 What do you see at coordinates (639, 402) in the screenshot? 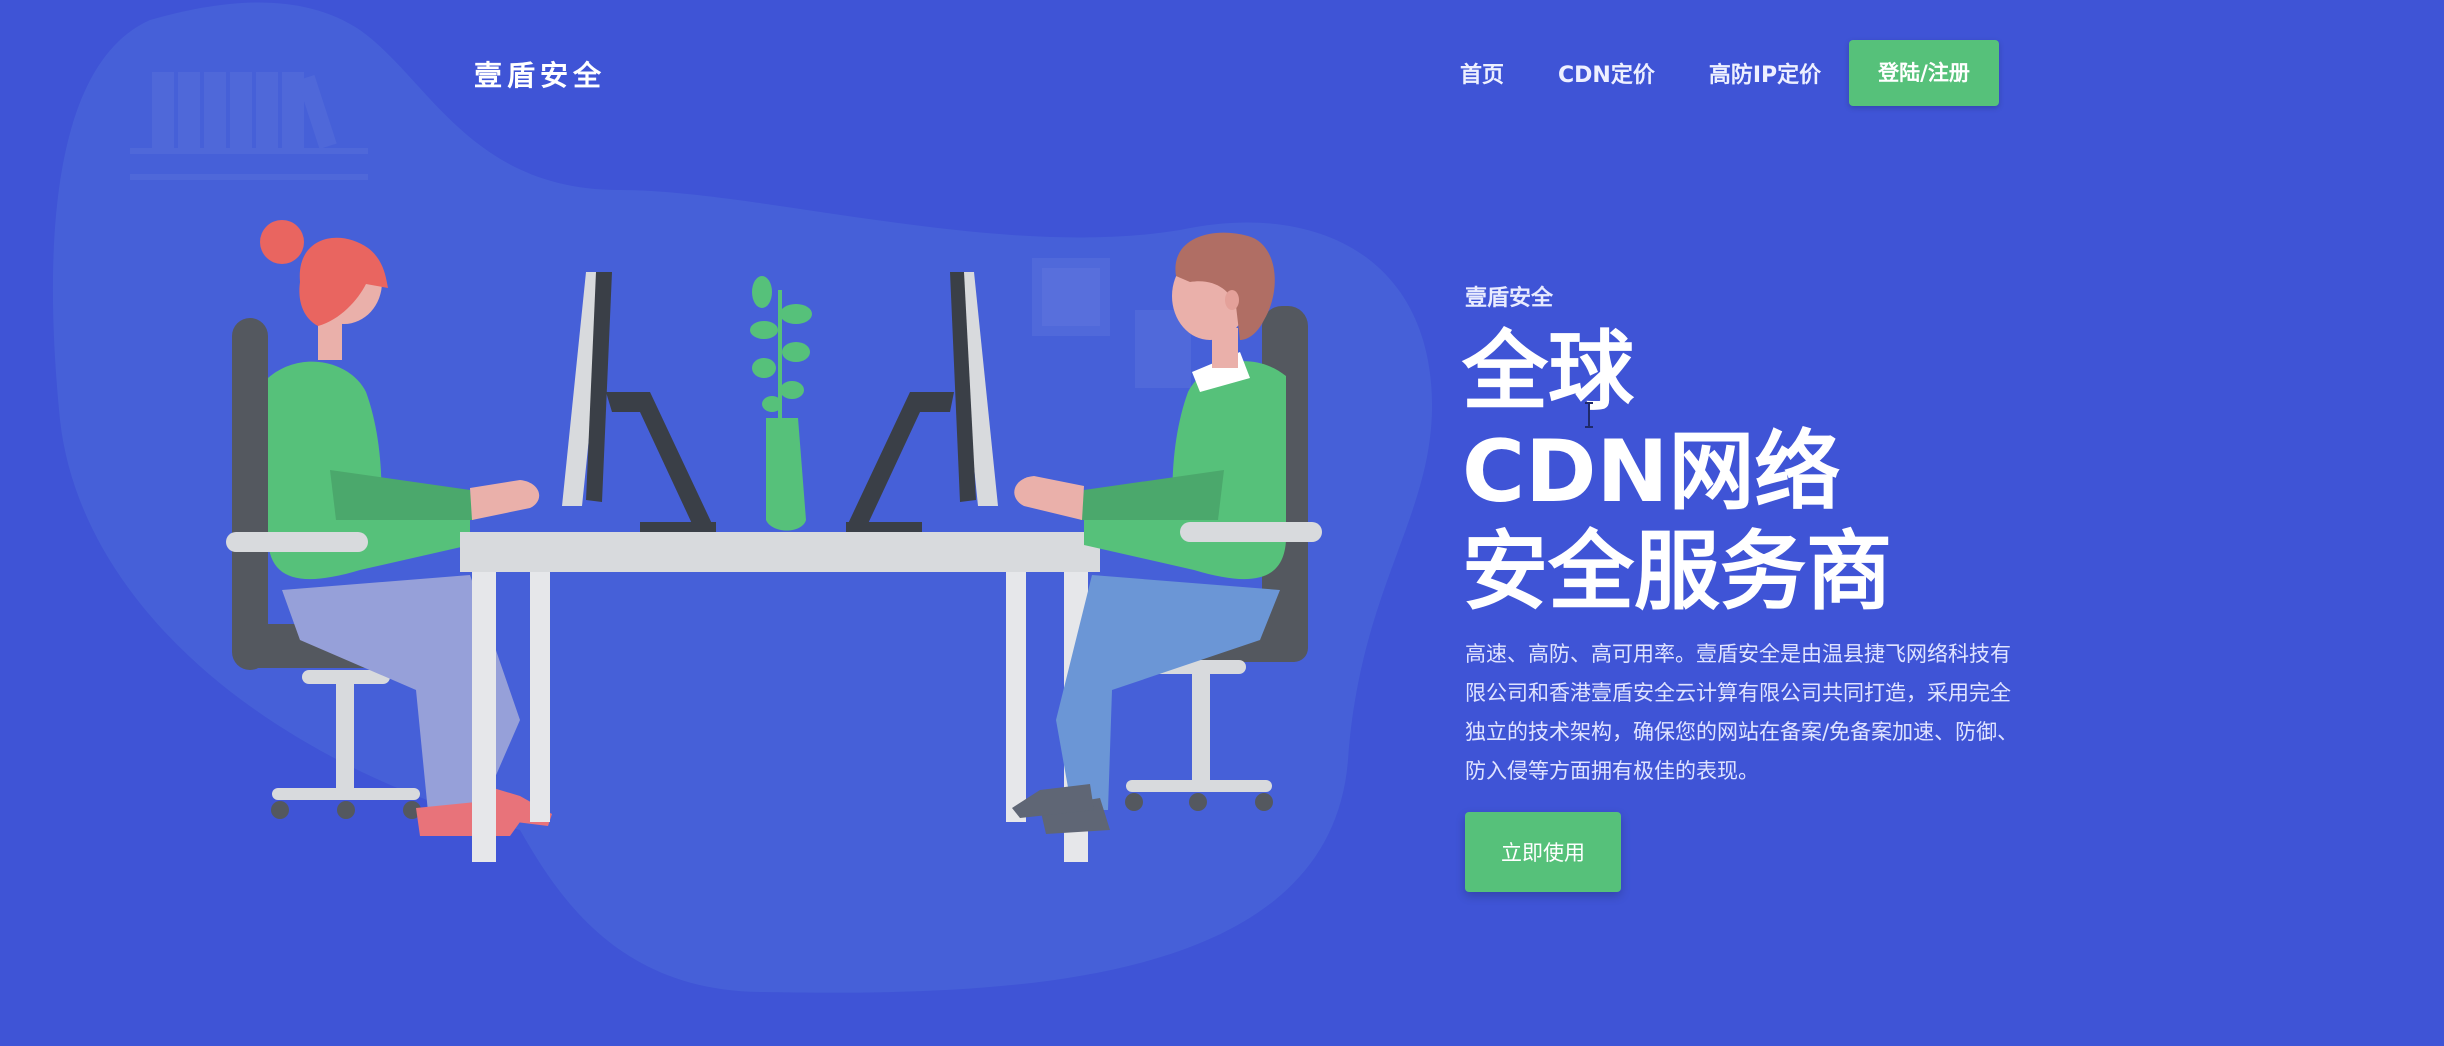
I see `monitor-left` at bounding box center [639, 402].